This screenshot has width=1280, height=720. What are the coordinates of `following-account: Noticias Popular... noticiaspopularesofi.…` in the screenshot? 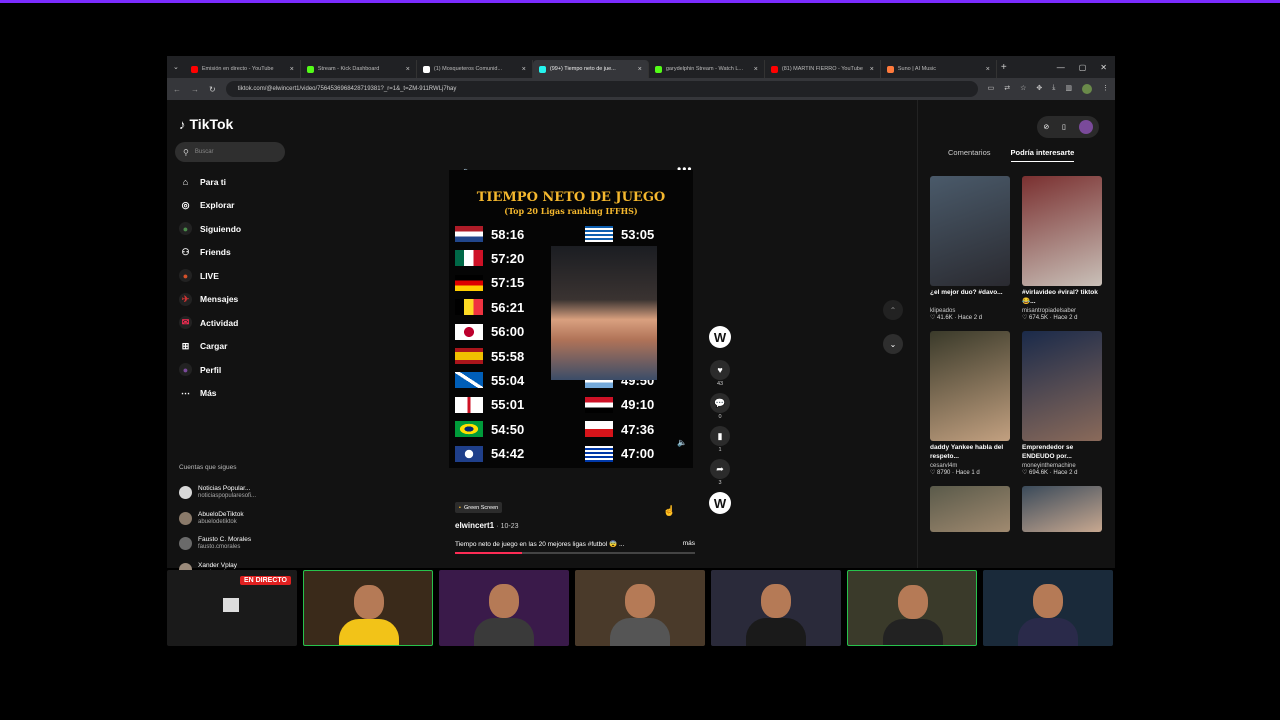 It's located at (217, 493).